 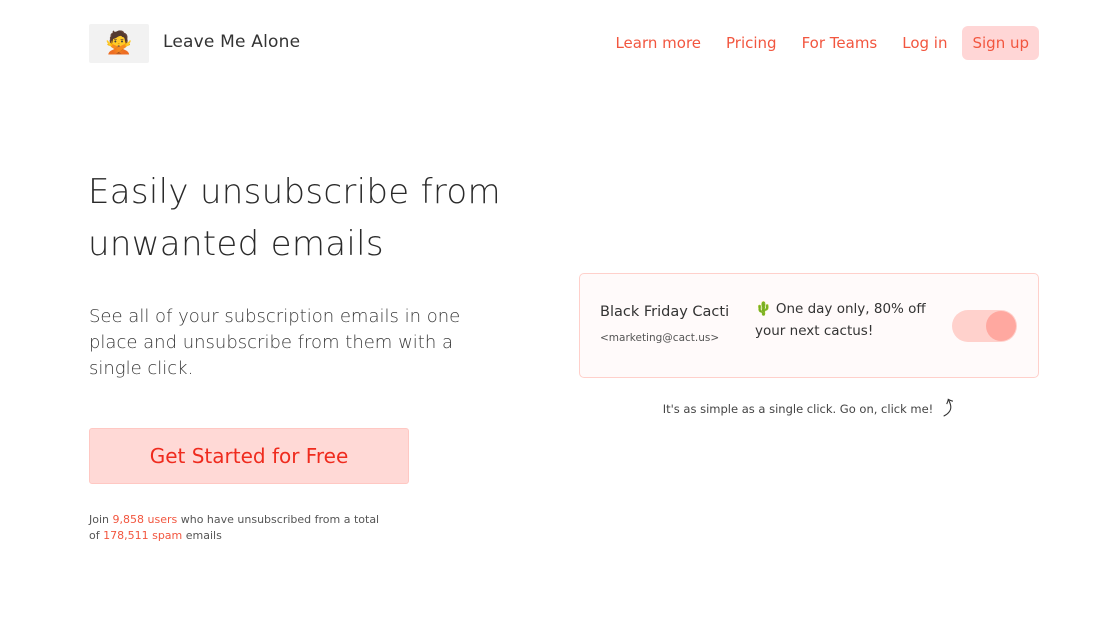 I want to click on cactus-icon: 🌵, so click(x=763, y=309).